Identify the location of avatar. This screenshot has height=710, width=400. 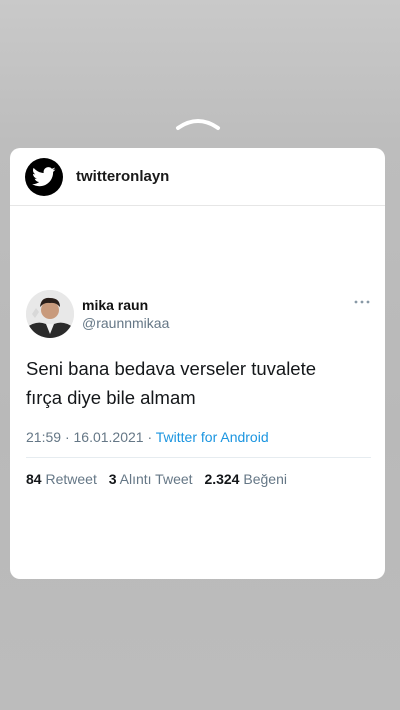
(50, 314).